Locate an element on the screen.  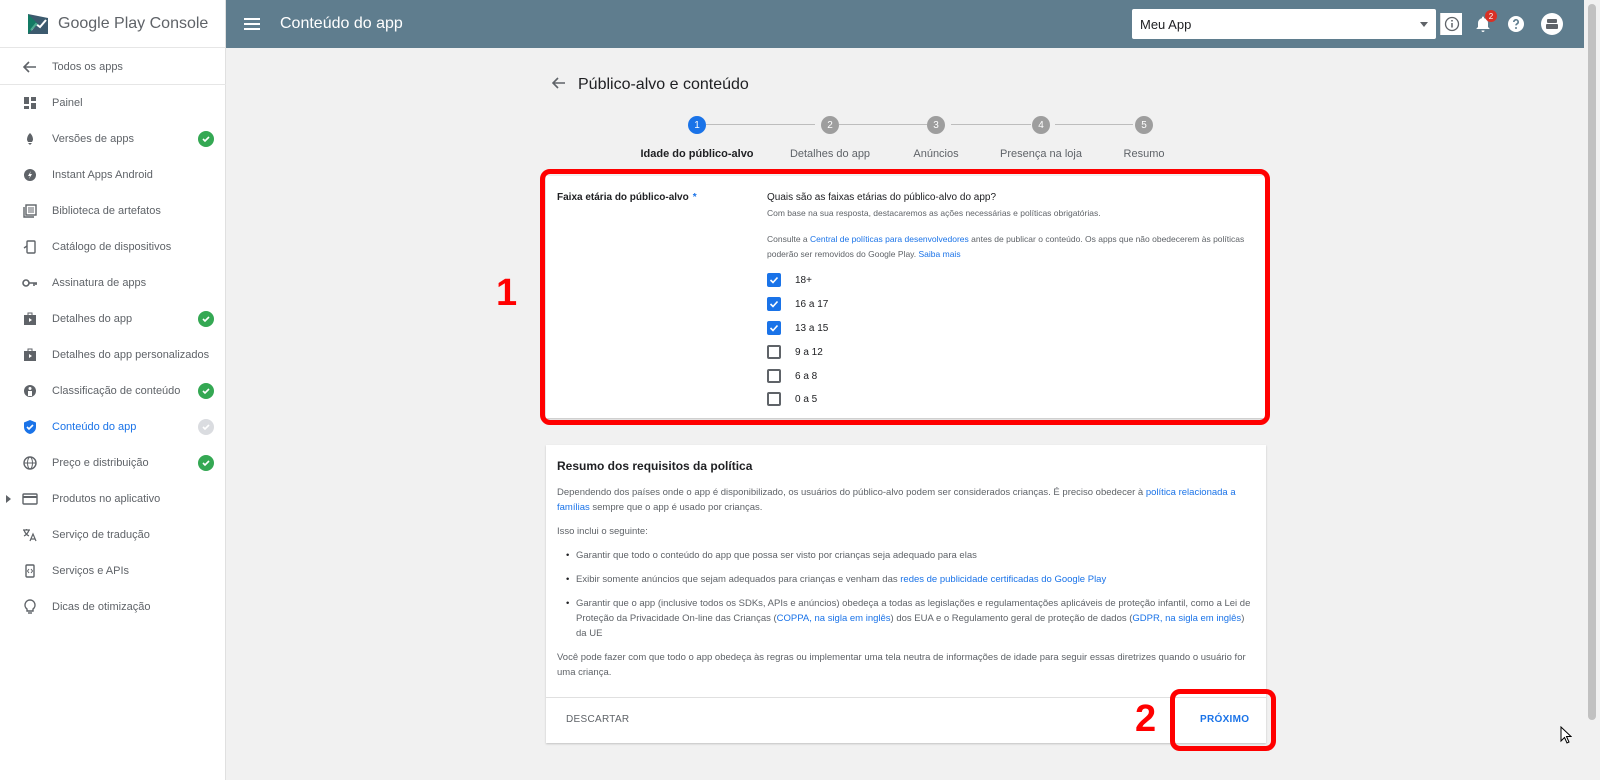
notification-badge: 2 is located at coordinates (1491, 16).